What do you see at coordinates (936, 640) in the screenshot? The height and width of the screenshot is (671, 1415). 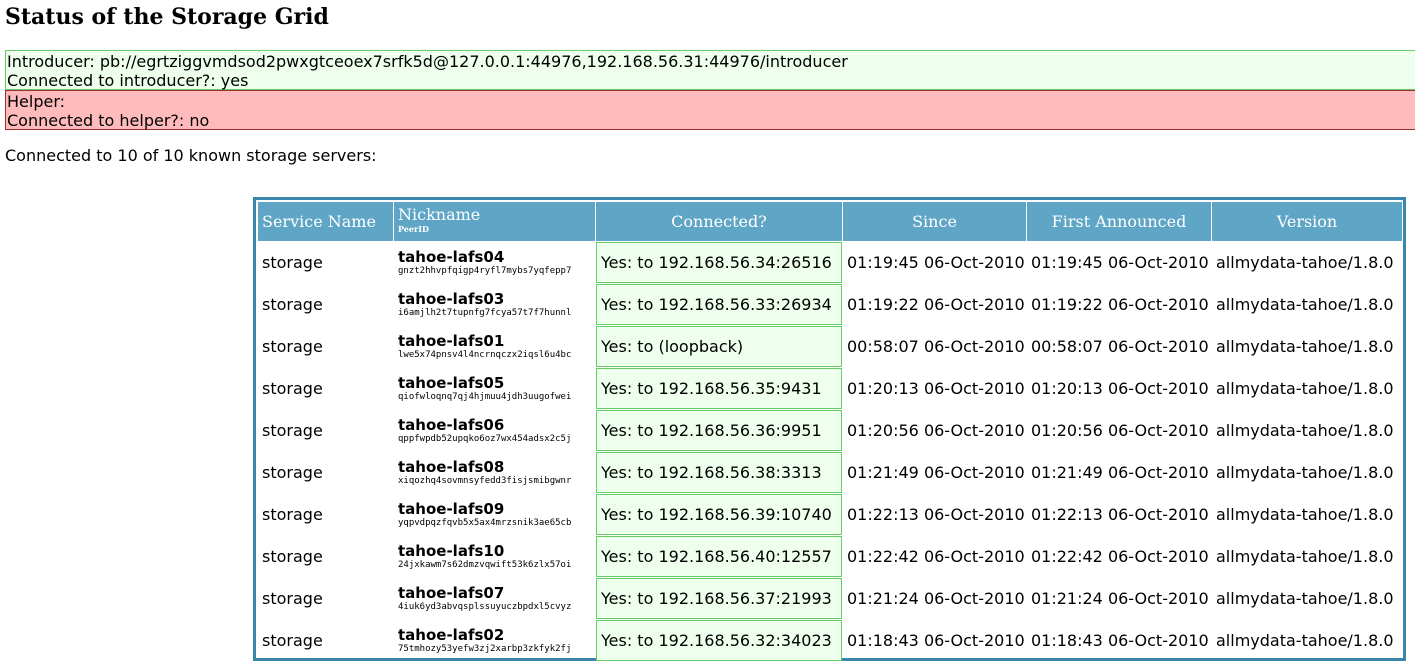 I see `since-cell: 01:18:43 06-Oct-2010` at bounding box center [936, 640].